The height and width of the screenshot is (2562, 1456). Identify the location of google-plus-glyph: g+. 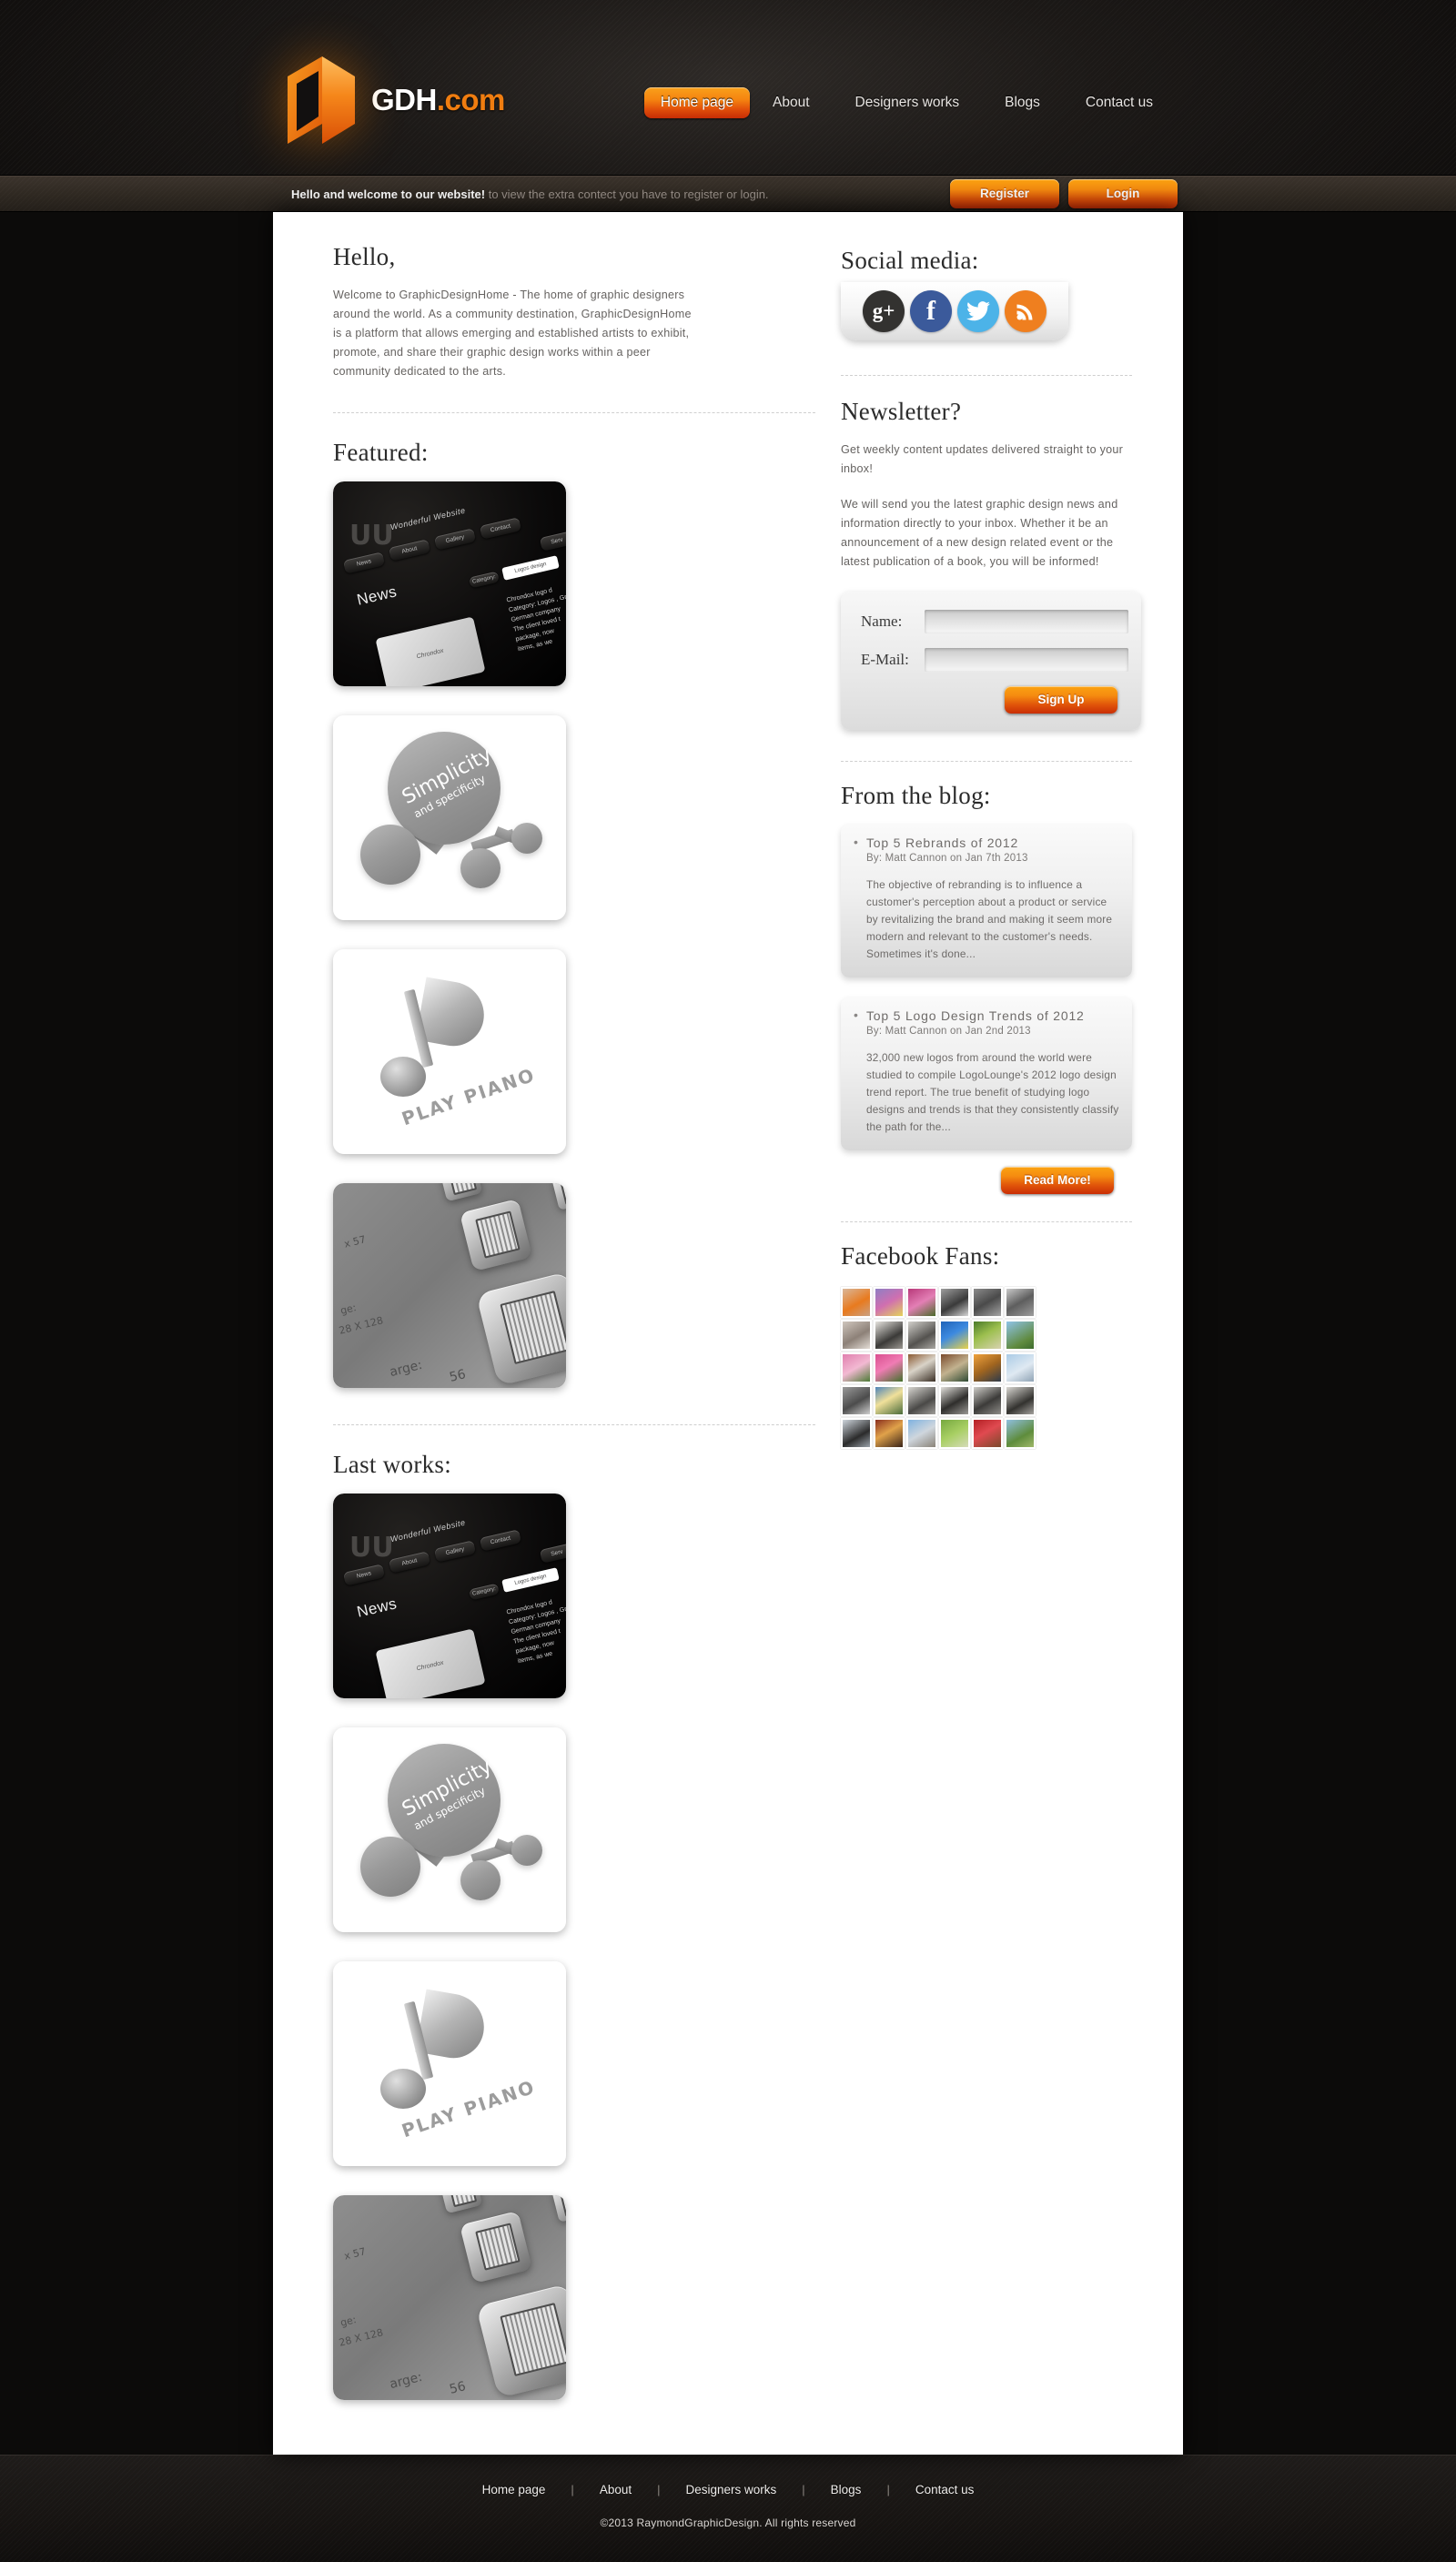
(884, 310).